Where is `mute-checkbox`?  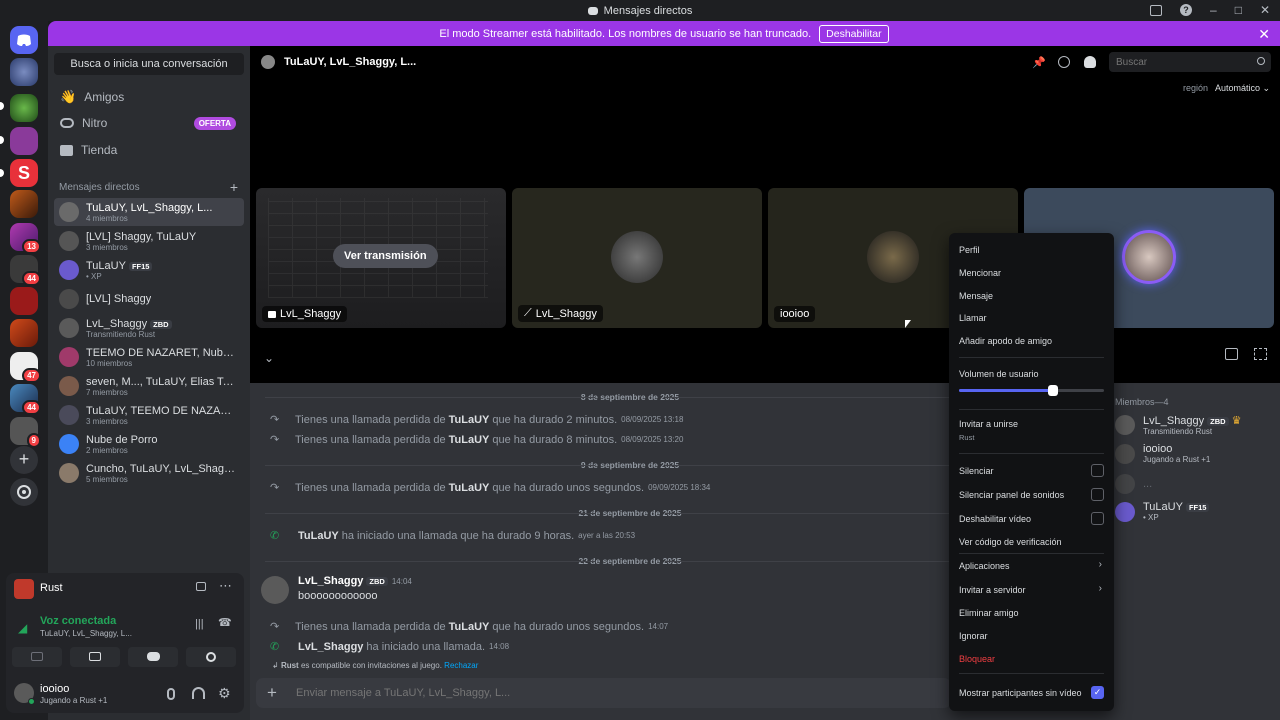 mute-checkbox is located at coordinates (1097, 470).